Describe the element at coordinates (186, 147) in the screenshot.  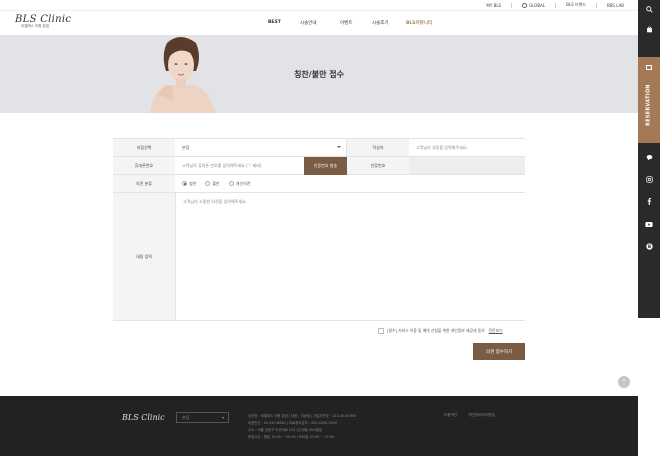
I see `branch-select-value: 본점` at that location.